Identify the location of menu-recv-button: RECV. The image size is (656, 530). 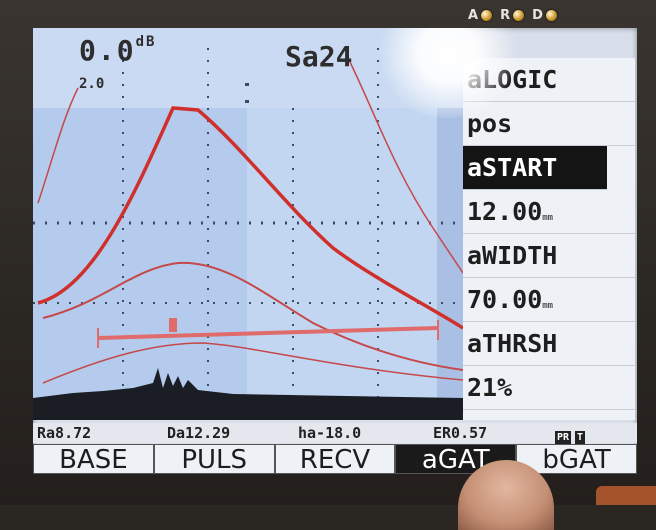
(335, 459).